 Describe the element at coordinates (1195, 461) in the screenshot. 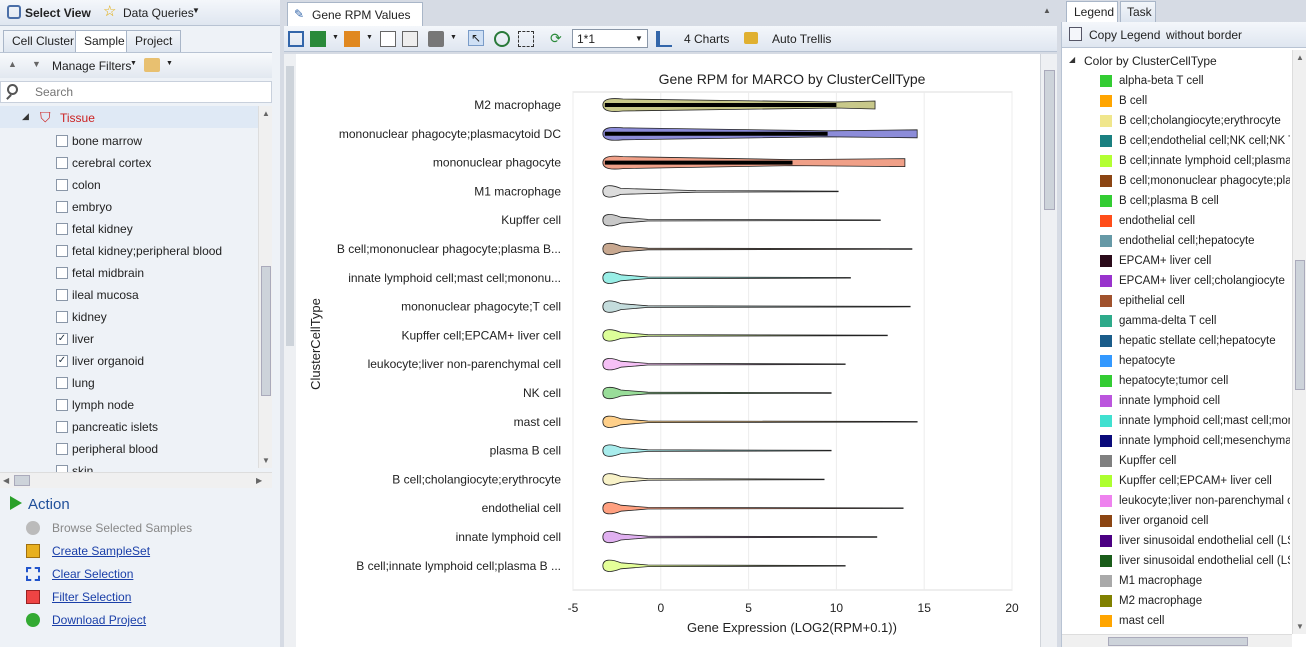

I see `legend-item: Kupffer cell` at that location.